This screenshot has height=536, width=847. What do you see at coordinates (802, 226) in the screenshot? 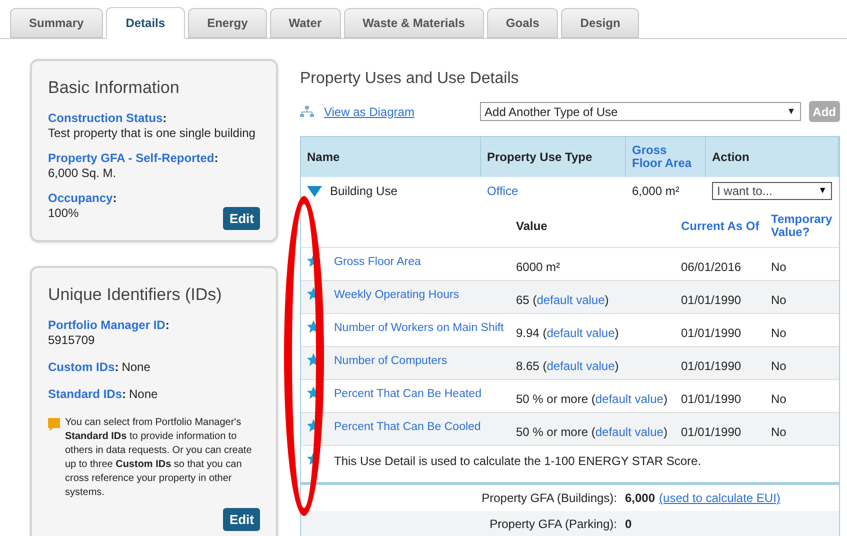
I see `detail-column-header: Temporary Value?` at bounding box center [802, 226].